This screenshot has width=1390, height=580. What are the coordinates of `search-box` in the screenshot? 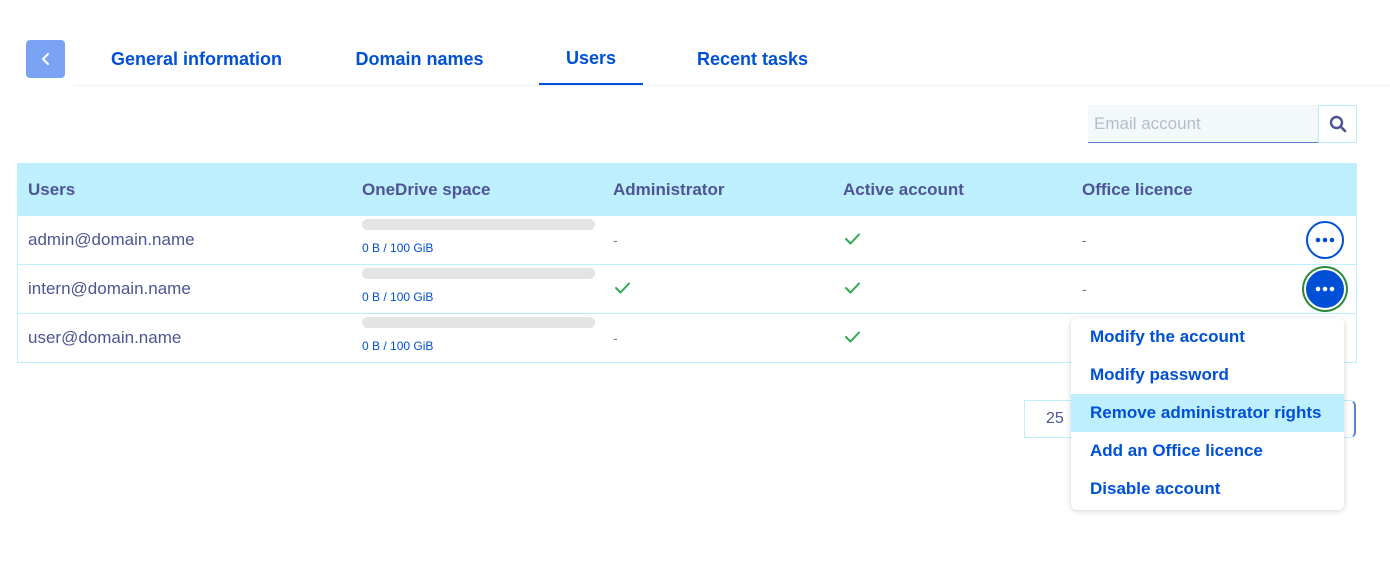 It's located at (1222, 124).